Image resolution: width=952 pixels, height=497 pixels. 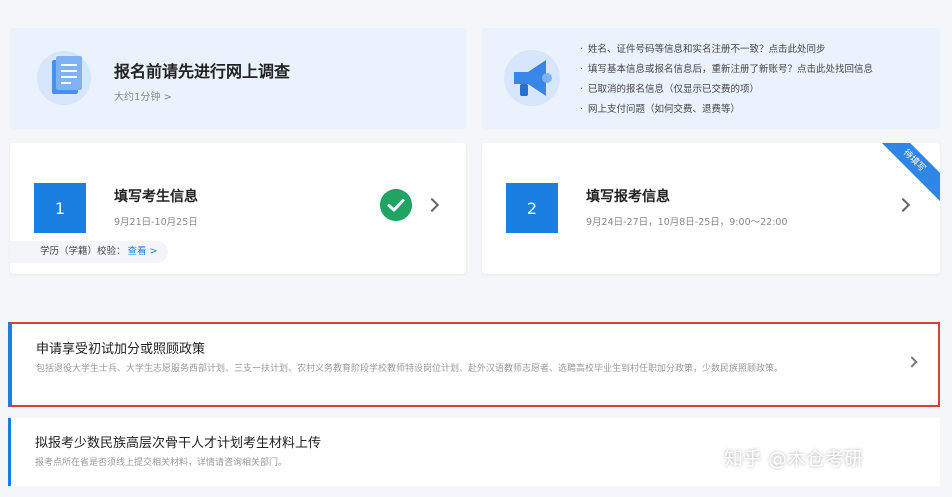 I want to click on education-verify-bar: 学历（学籍）校验： 查看 >, so click(x=89, y=252).